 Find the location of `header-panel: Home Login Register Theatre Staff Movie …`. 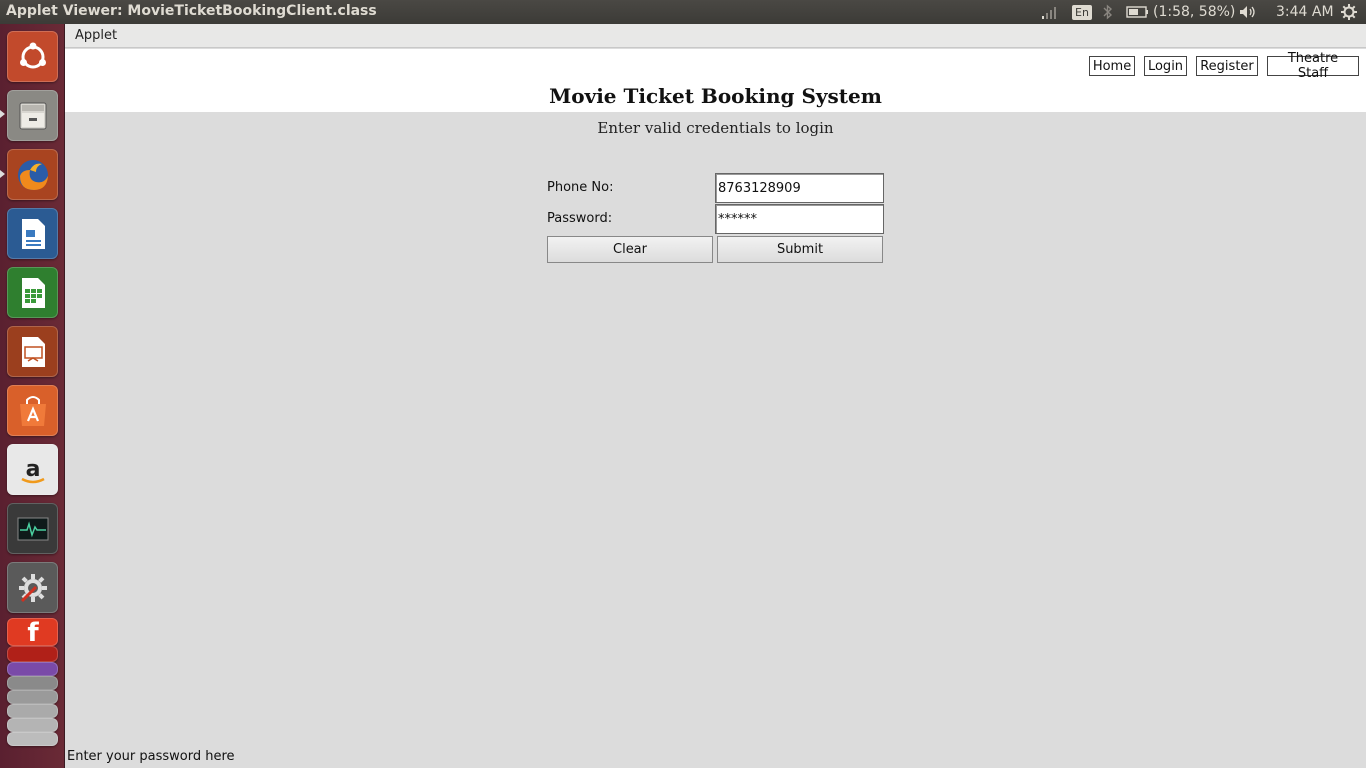

header-panel: Home Login Register Theatre Staff Movie … is located at coordinates (715, 80).